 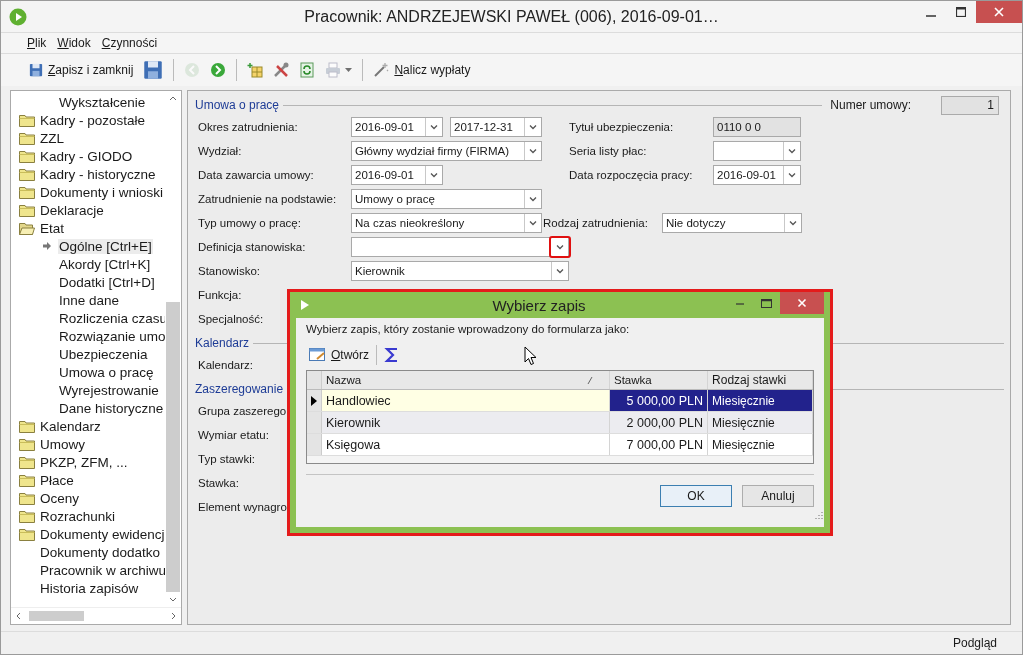 What do you see at coordinates (496, 127) in the screenshot?
I see `date-field: 2017-12-31` at bounding box center [496, 127].